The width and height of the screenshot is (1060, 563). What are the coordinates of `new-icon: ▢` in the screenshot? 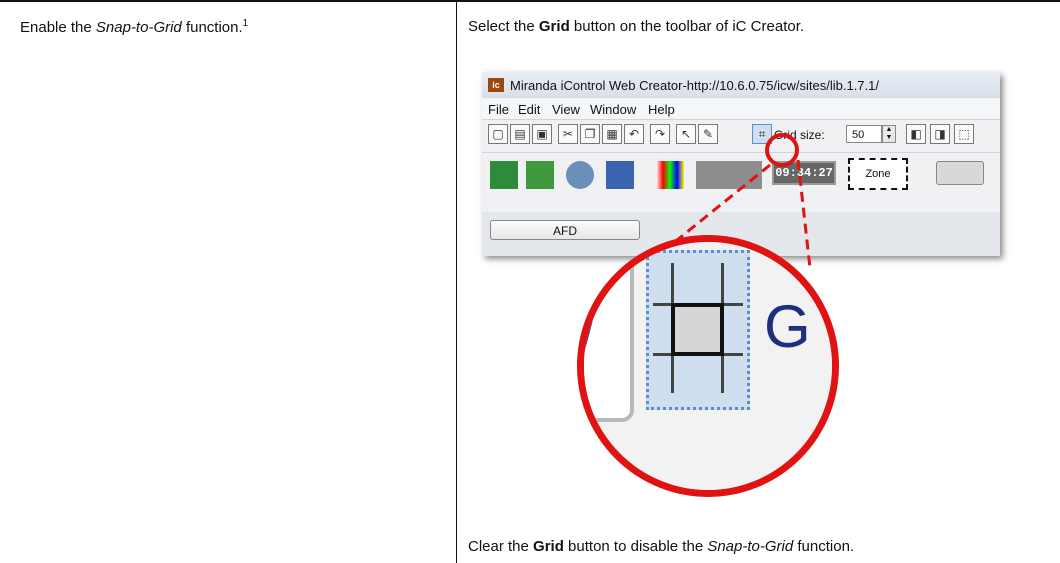 It's located at (498, 134).